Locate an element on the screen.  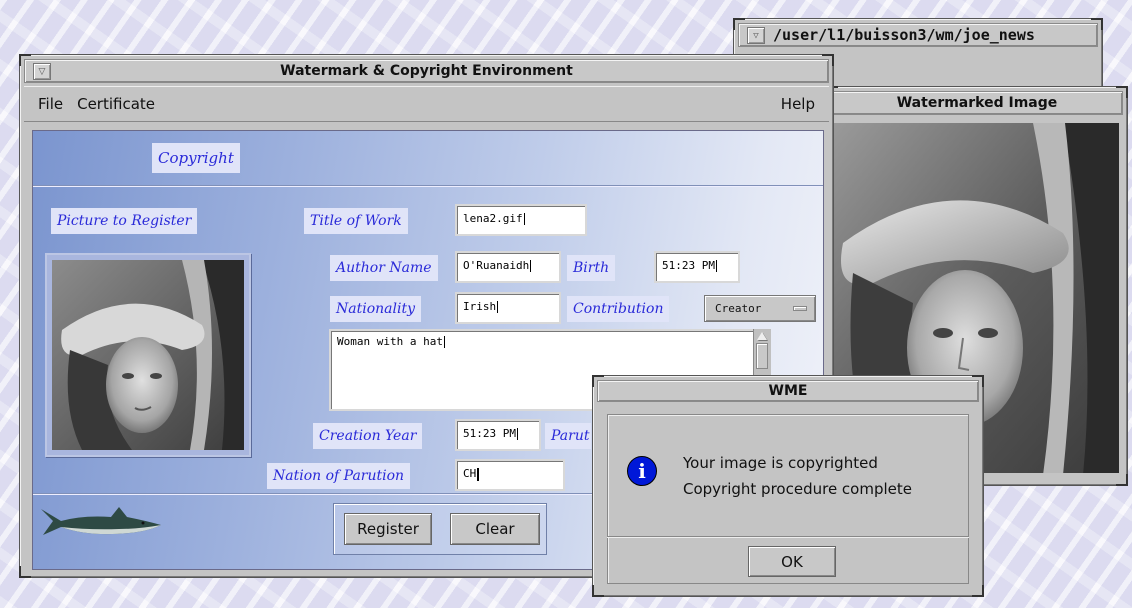
menu-help: Help is located at coordinates (798, 104).